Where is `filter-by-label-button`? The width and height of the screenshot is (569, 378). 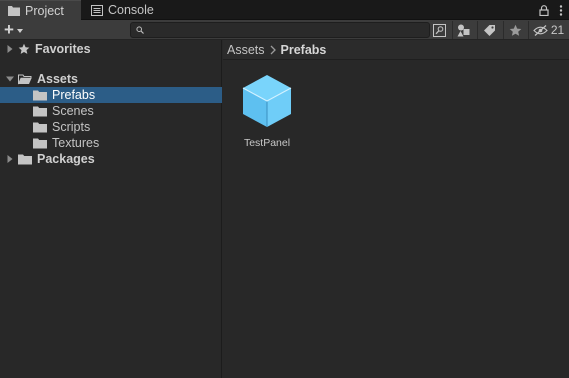 filter-by-label-button is located at coordinates (489, 30).